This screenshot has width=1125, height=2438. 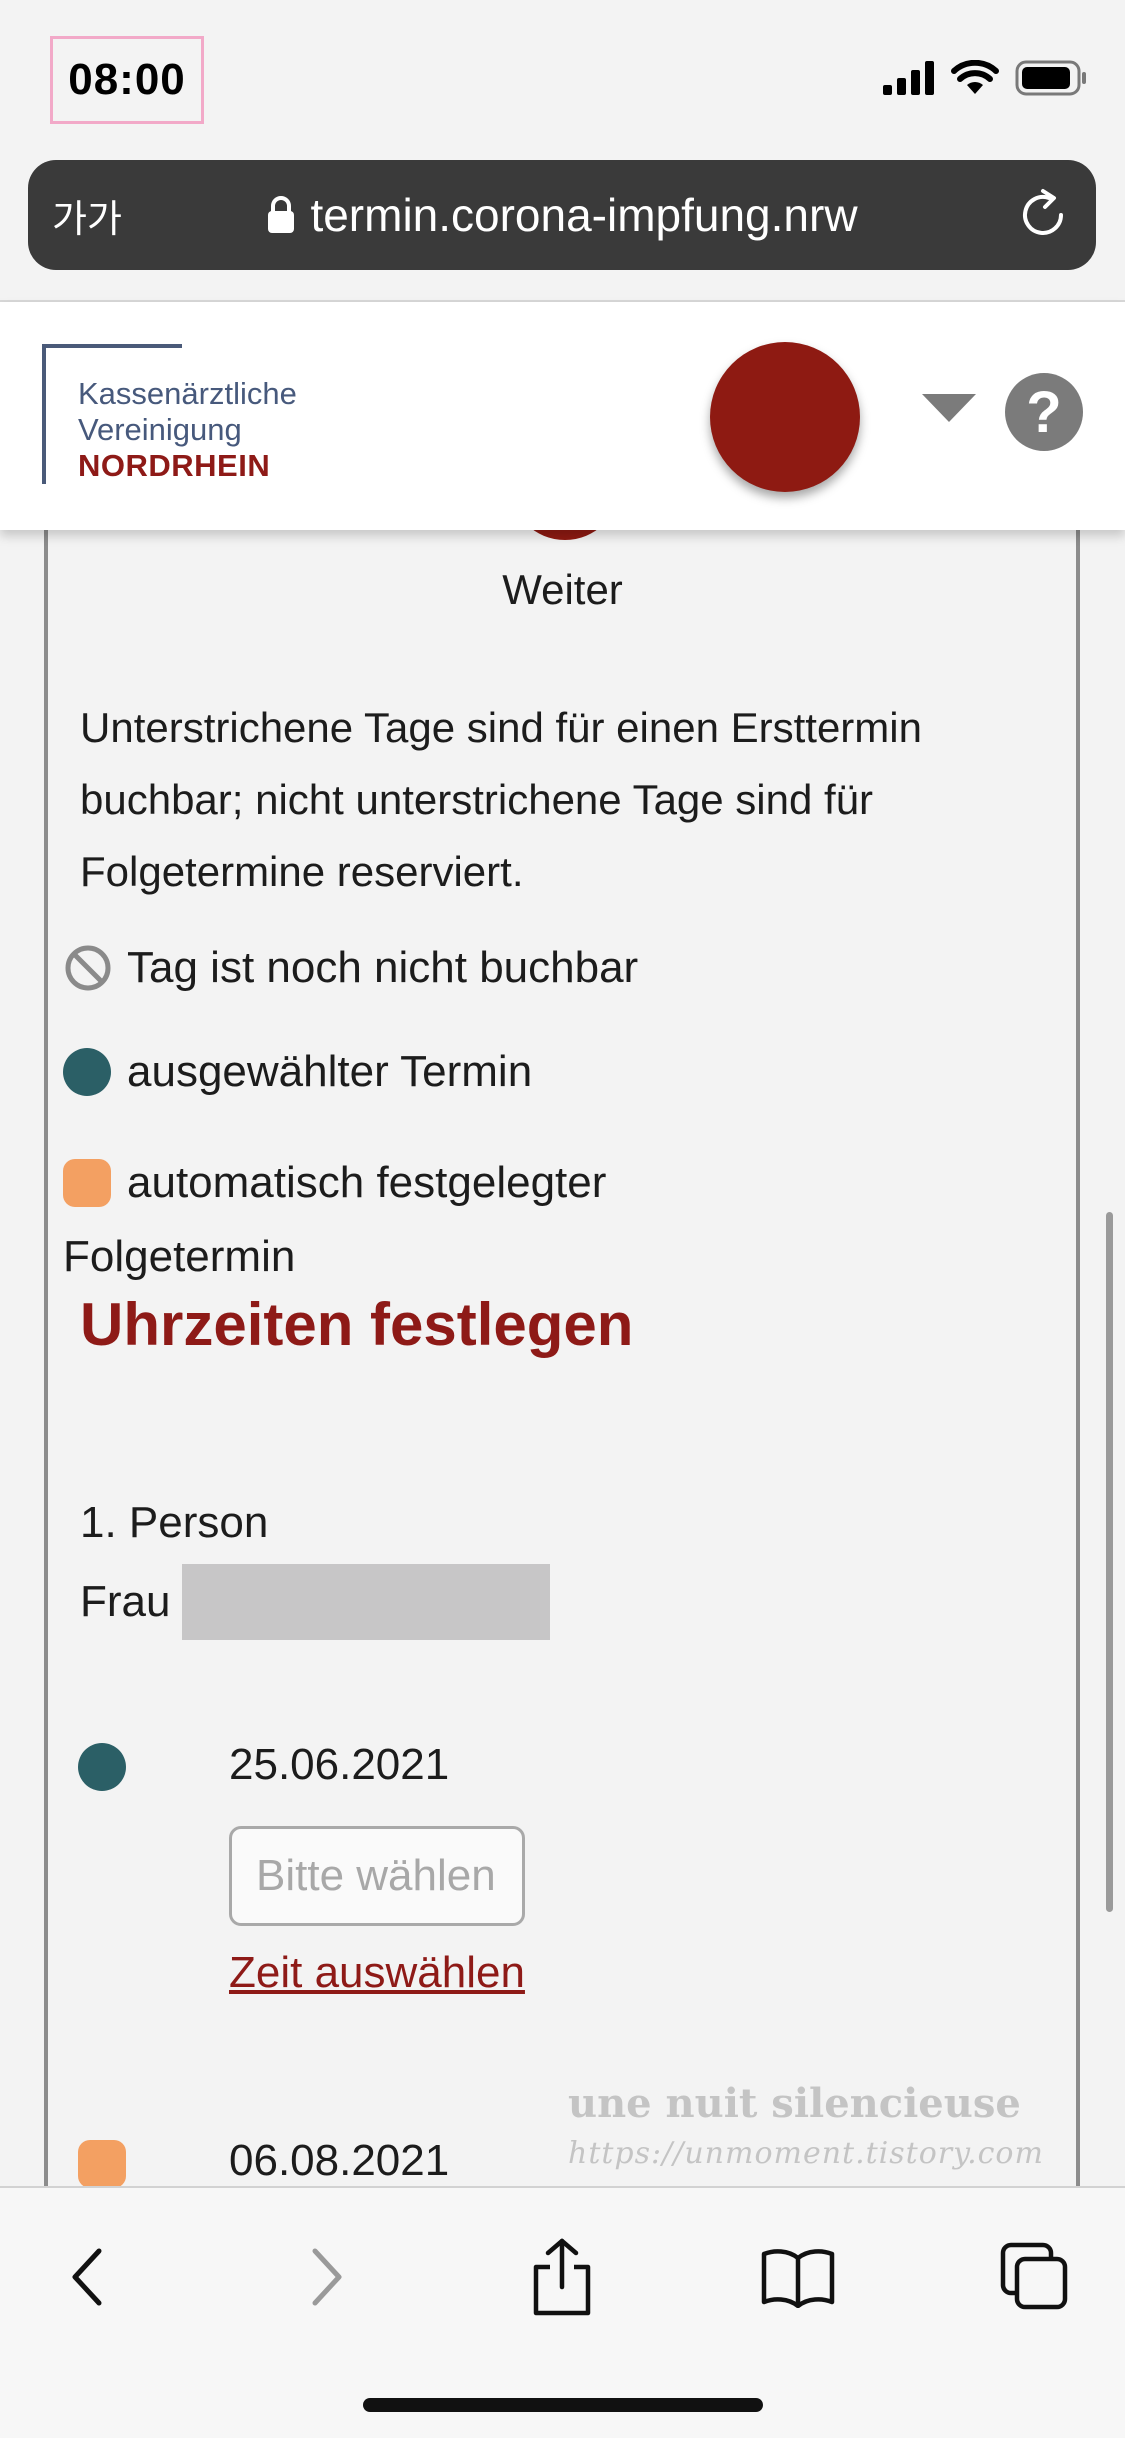 What do you see at coordinates (806, 2153) in the screenshot?
I see `watermark-url: https://unmoment.tistory.com` at bounding box center [806, 2153].